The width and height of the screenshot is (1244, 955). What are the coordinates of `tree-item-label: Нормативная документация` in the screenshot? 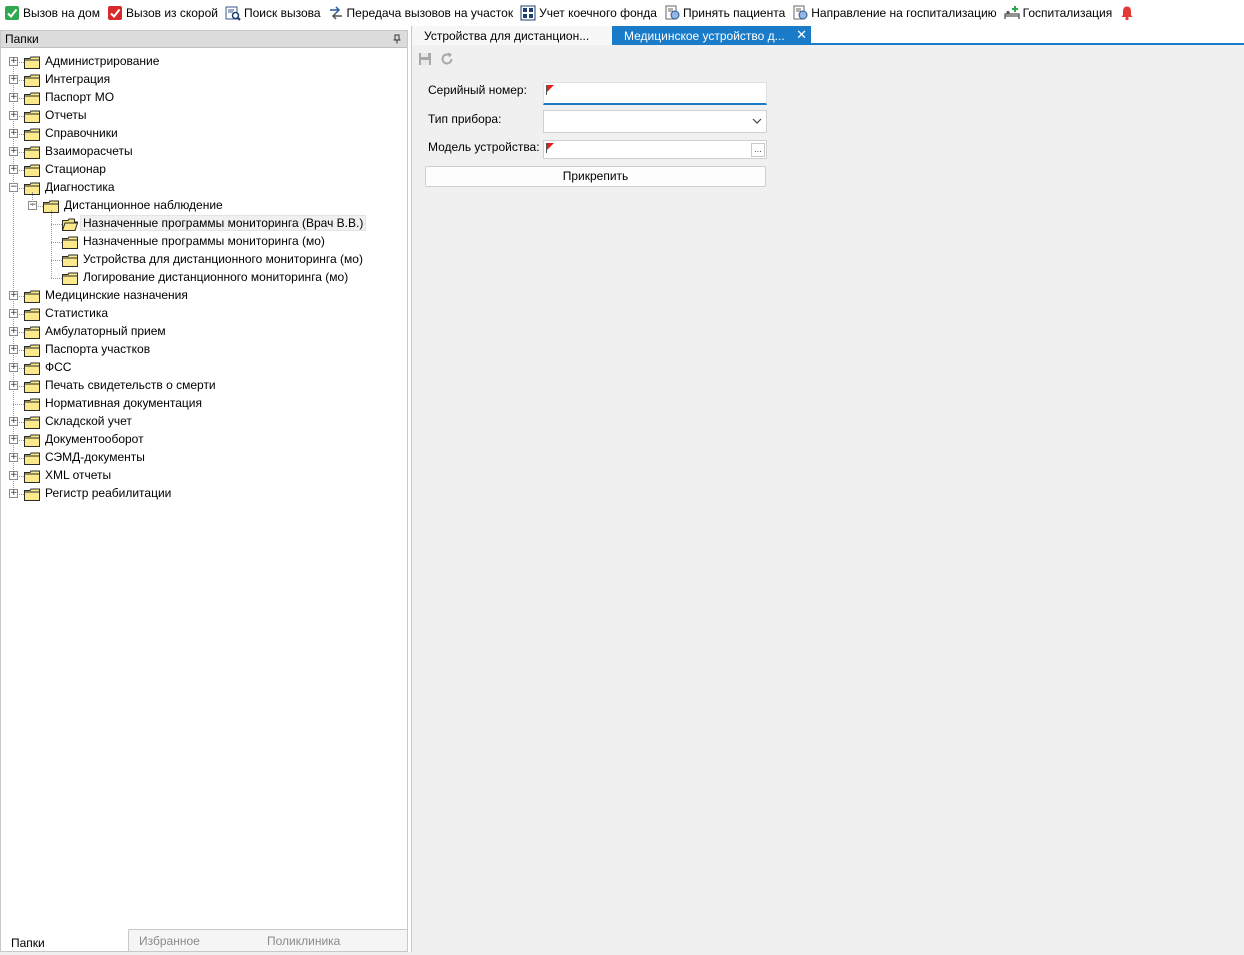 It's located at (123, 403).